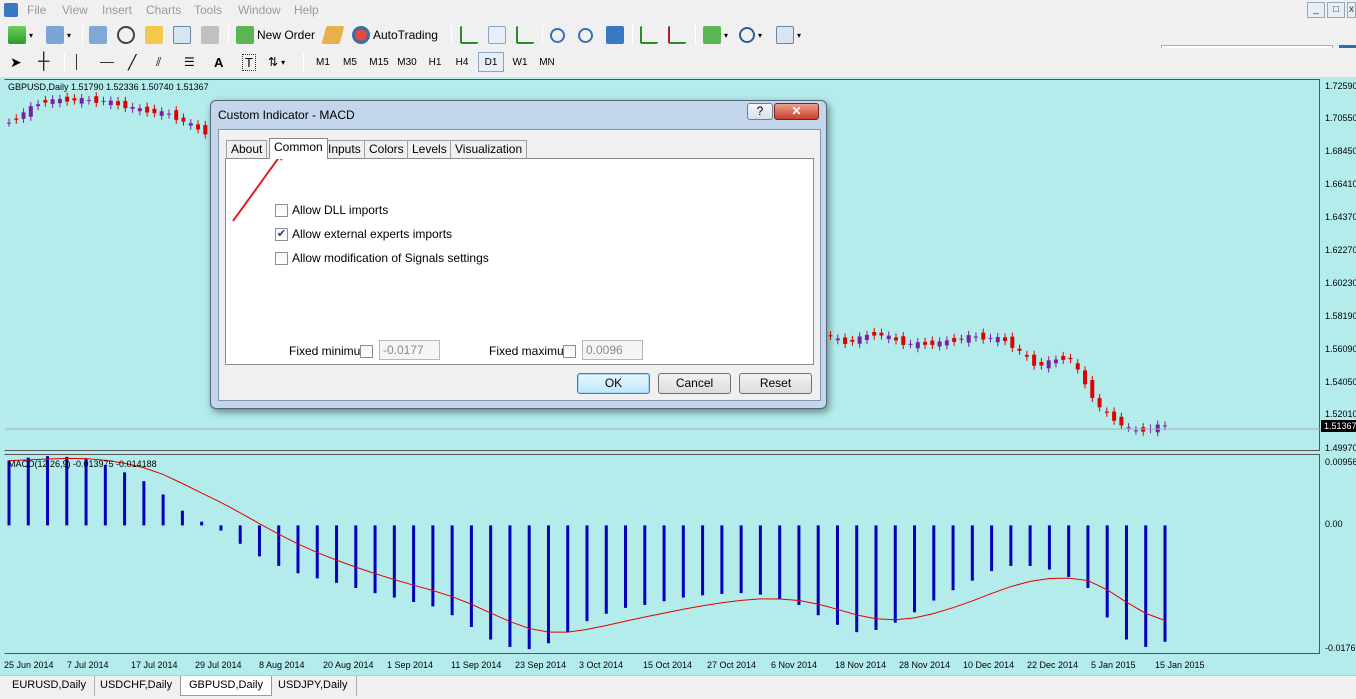 Image resolution: width=1356 pixels, height=699 pixels. I want to click on annotation-arrow, so click(256, 188).